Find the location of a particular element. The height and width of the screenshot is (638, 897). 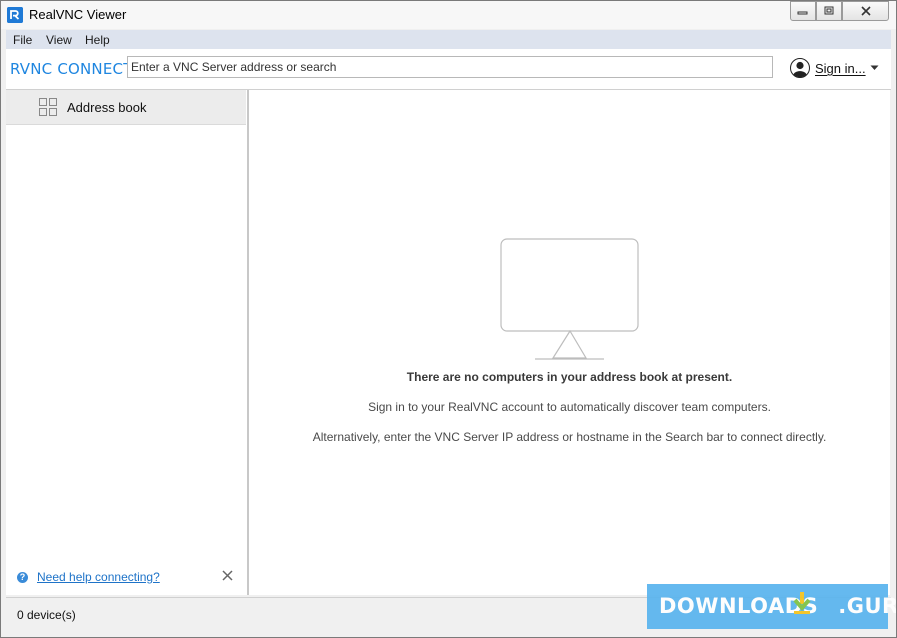

restore-button is located at coordinates (829, 11).